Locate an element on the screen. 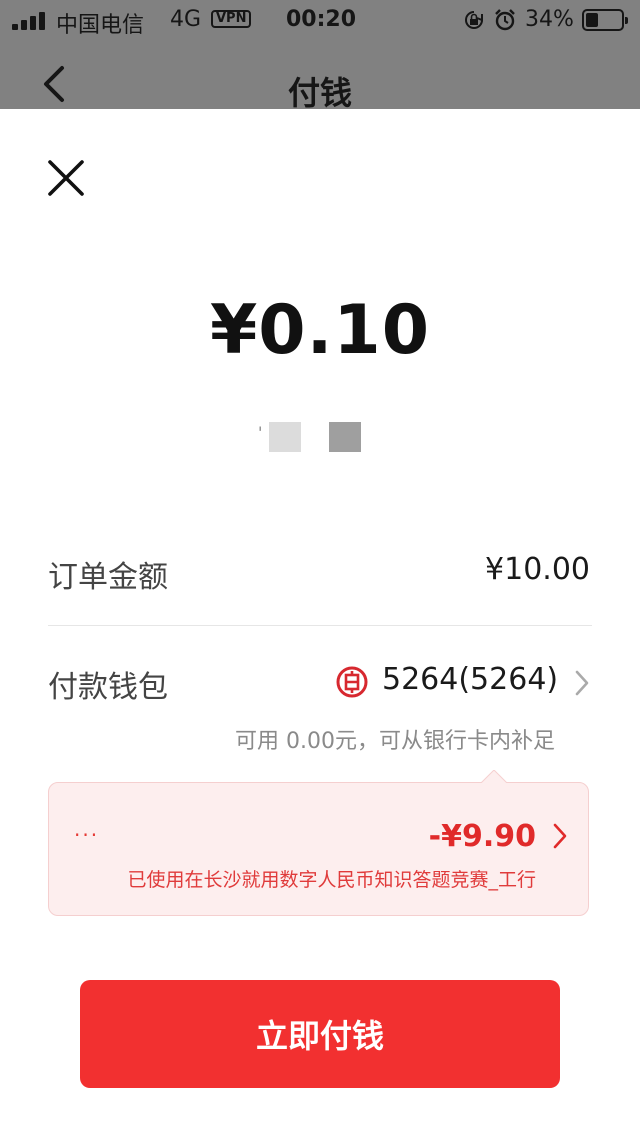 This screenshot has height=1136, width=640. status-time: 00:20 is located at coordinates (321, 19).